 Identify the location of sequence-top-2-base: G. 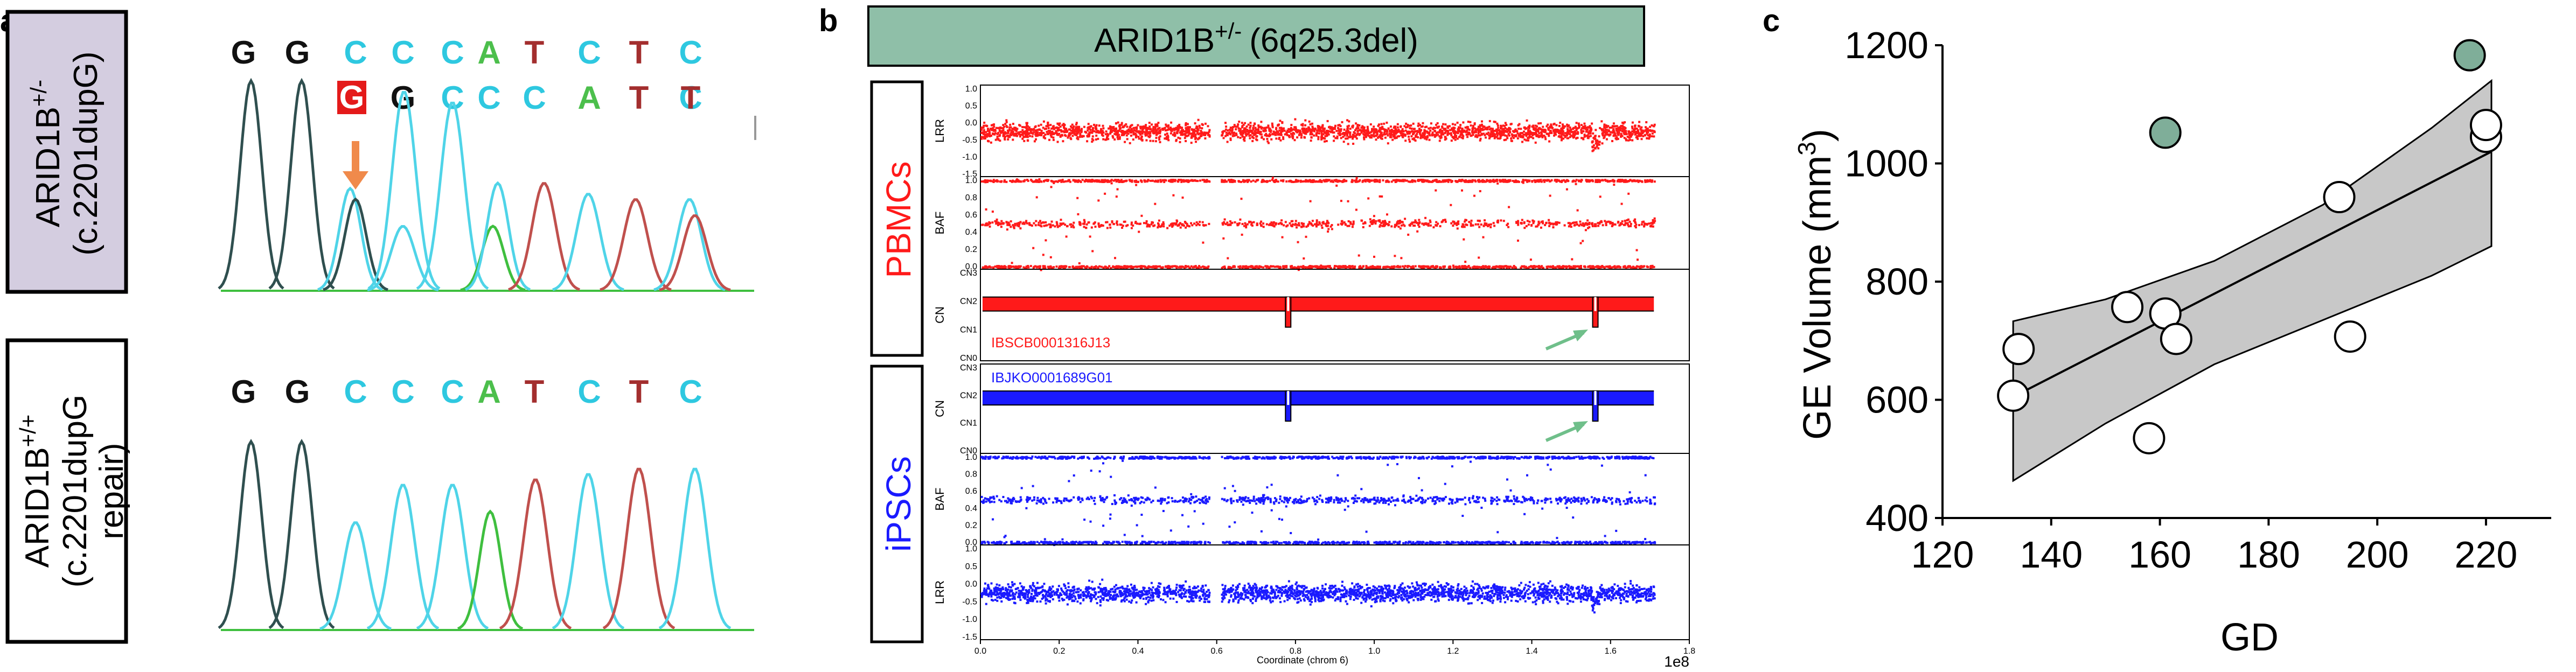
(404, 98).